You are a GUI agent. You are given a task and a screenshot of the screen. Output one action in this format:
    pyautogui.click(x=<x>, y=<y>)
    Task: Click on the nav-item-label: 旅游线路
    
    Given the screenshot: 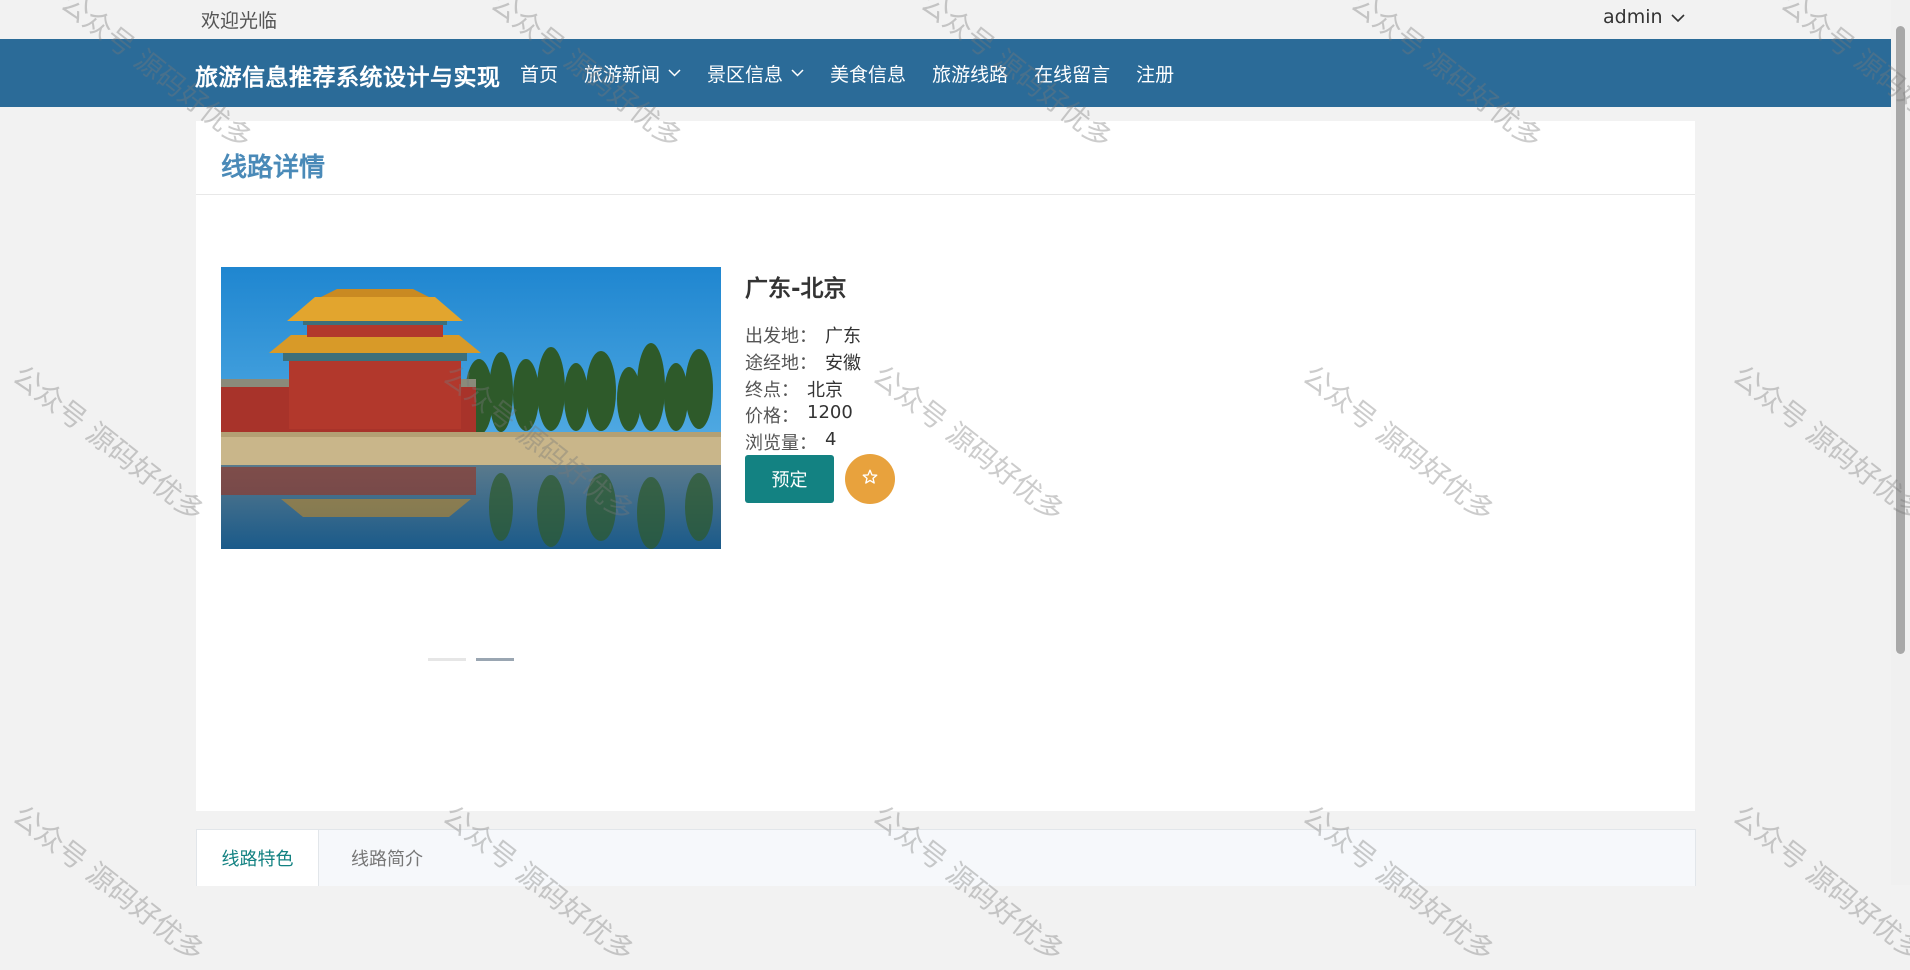 What is the action you would take?
    pyautogui.click(x=970, y=74)
    